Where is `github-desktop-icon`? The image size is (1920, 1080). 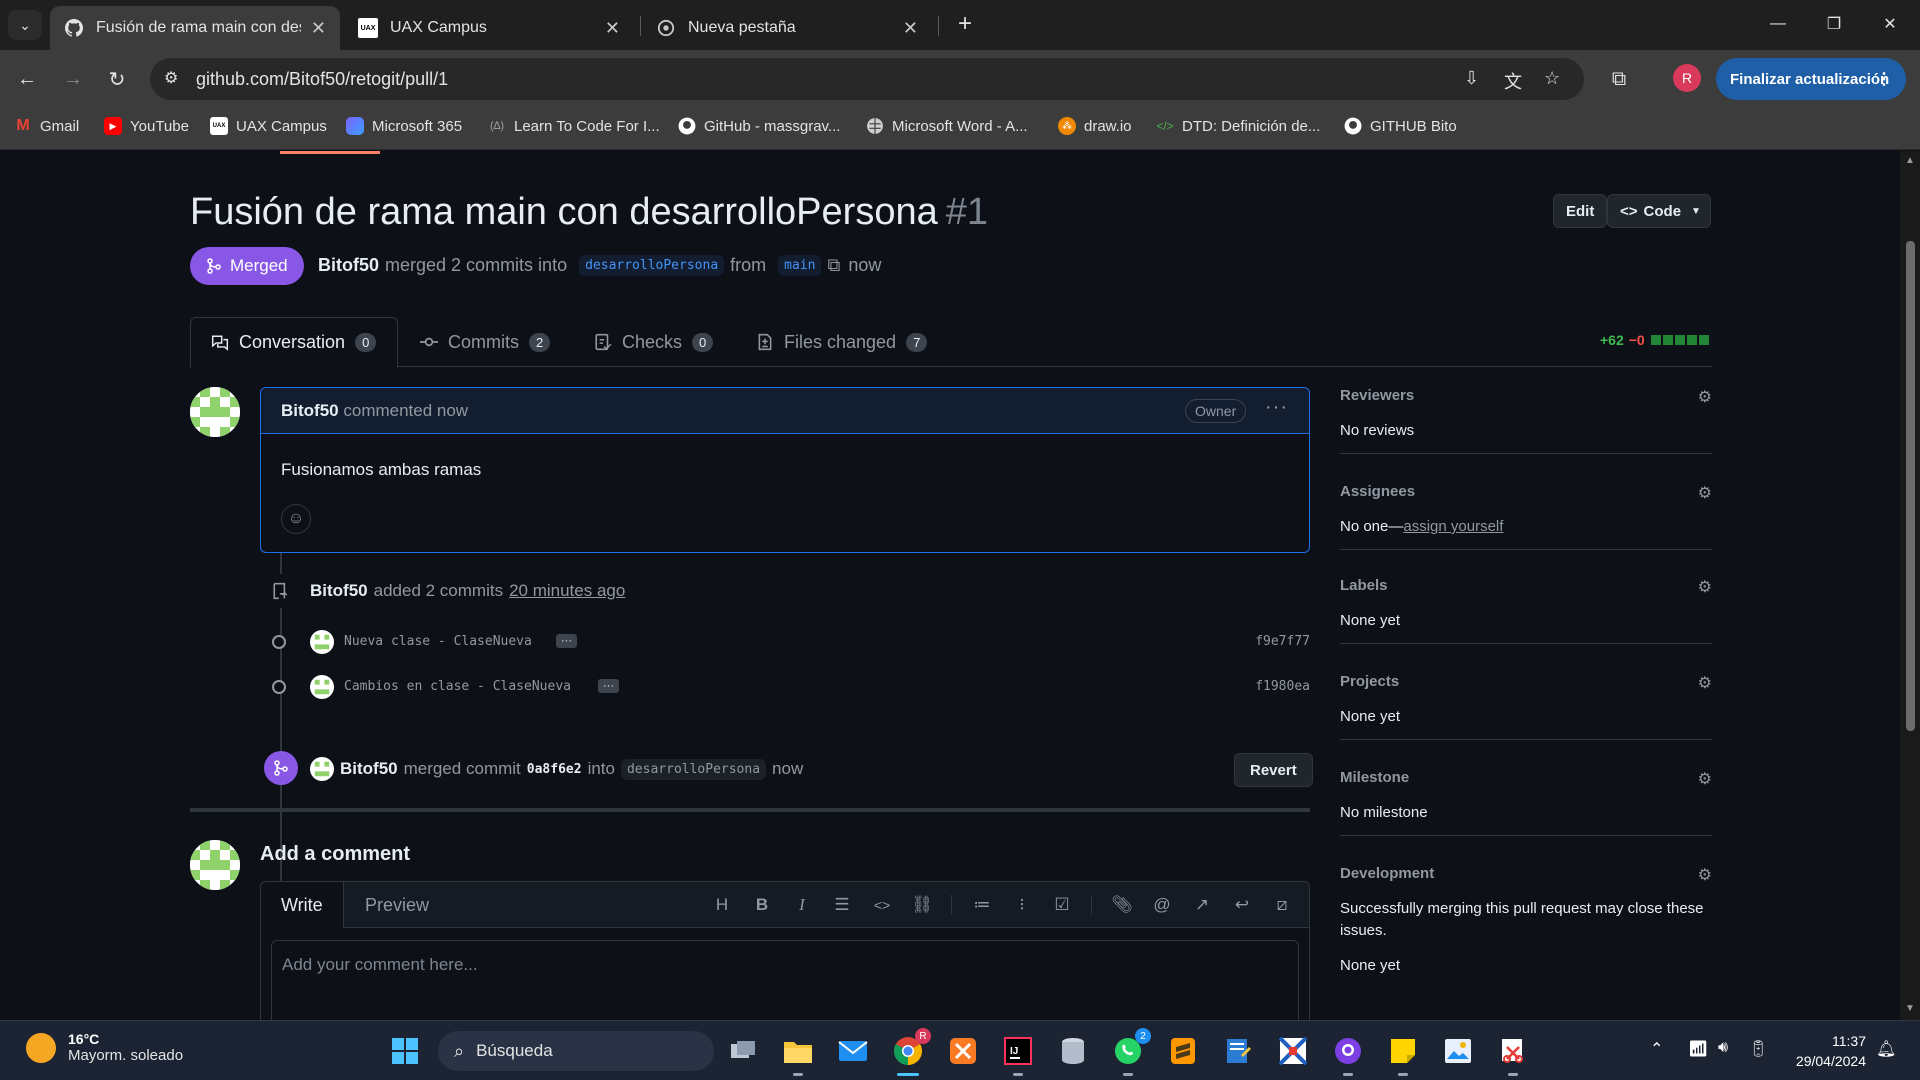 github-desktop-icon is located at coordinates (1348, 1054).